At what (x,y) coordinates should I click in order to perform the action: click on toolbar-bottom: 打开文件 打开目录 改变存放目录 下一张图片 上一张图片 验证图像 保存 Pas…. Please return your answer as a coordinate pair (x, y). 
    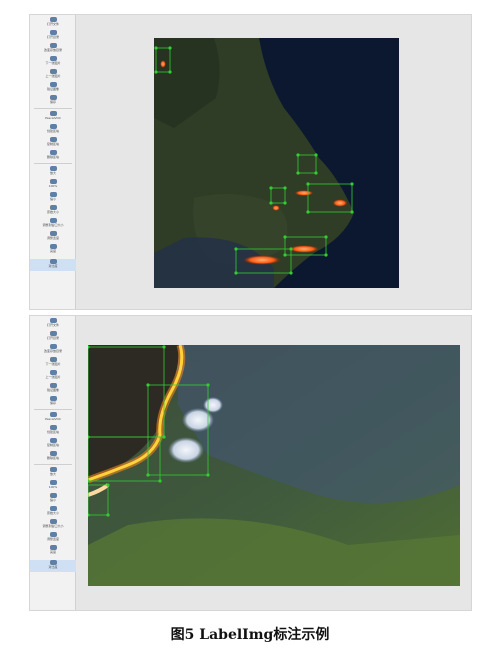
    Looking at the image, I should click on (53, 463).